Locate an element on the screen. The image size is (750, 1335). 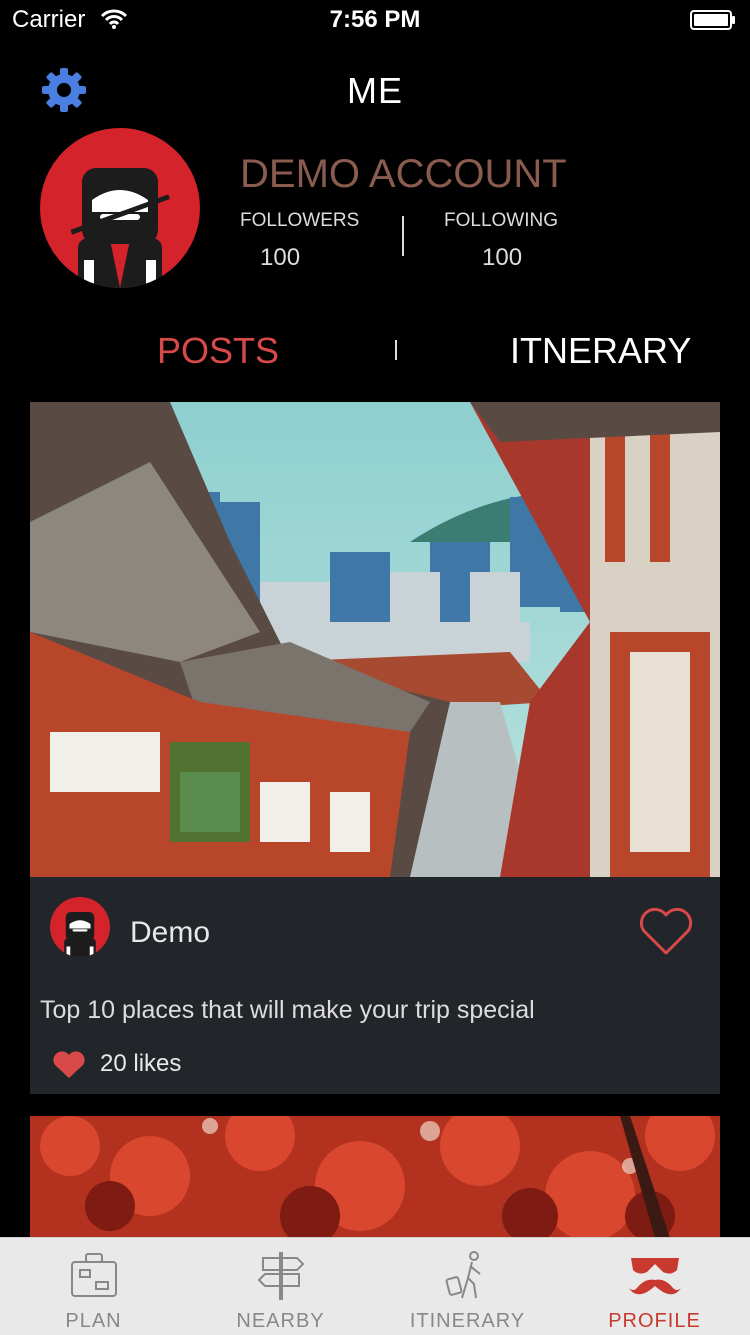
stats-divider is located at coordinates (403, 236).